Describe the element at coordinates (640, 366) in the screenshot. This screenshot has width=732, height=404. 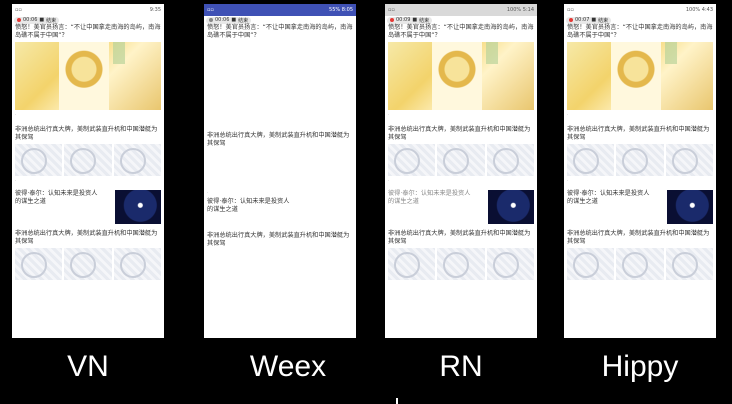
I see `caption-hippy: Hippy` at that location.